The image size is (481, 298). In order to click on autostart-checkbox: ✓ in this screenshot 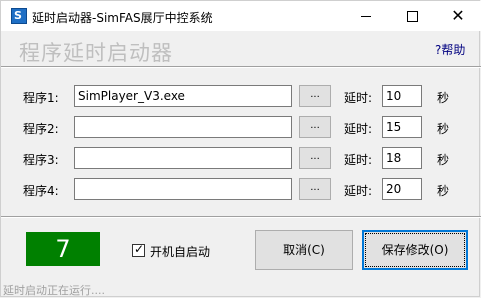, I will do `click(138, 249)`.